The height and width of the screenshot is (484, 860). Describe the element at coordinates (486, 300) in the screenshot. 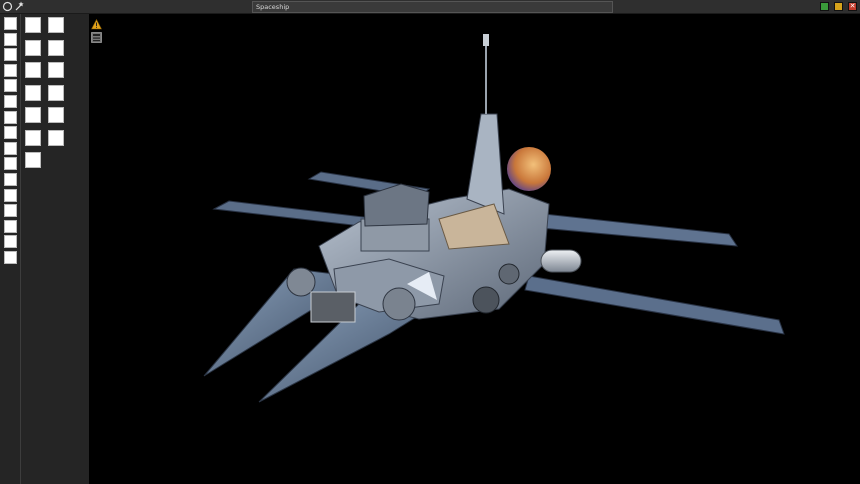

I see `engine-pod-right` at that location.